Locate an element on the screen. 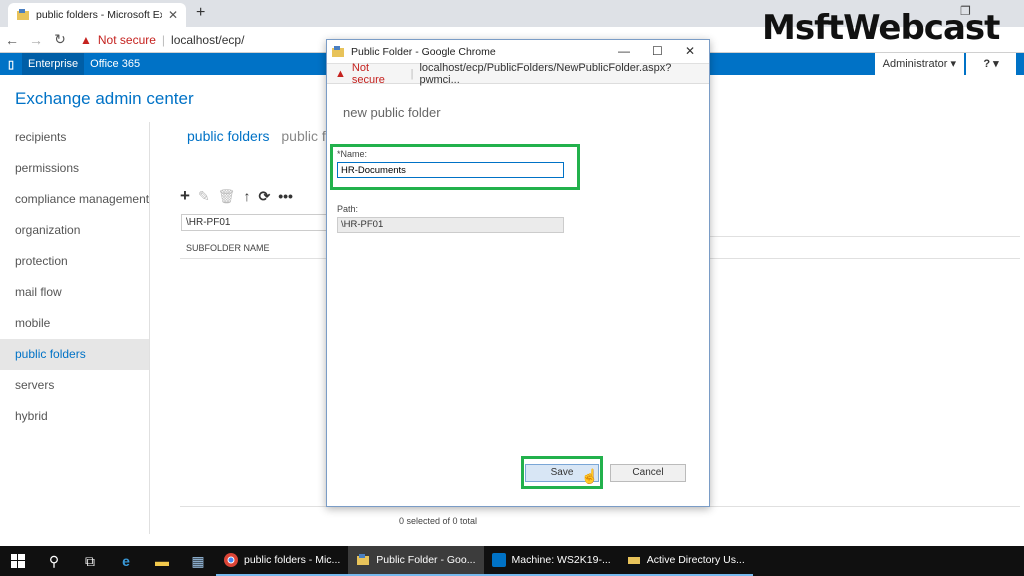 Image resolution: width=1024 pixels, height=576 pixels. address-bar: ▲ Not secure | localhost/ecp/ is located at coordinates (162, 40).